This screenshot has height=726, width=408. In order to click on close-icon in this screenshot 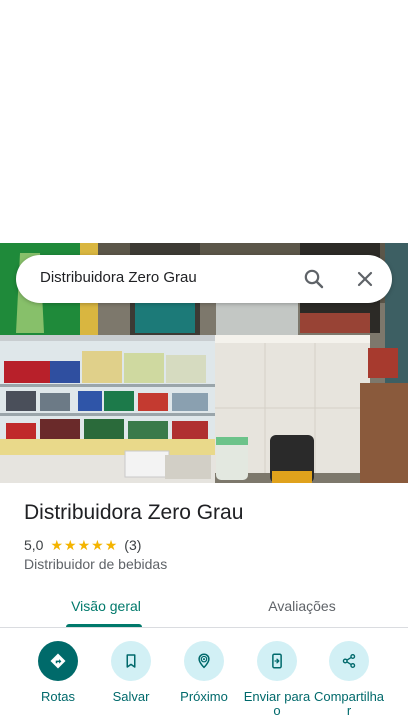, I will do `click(365, 279)`.